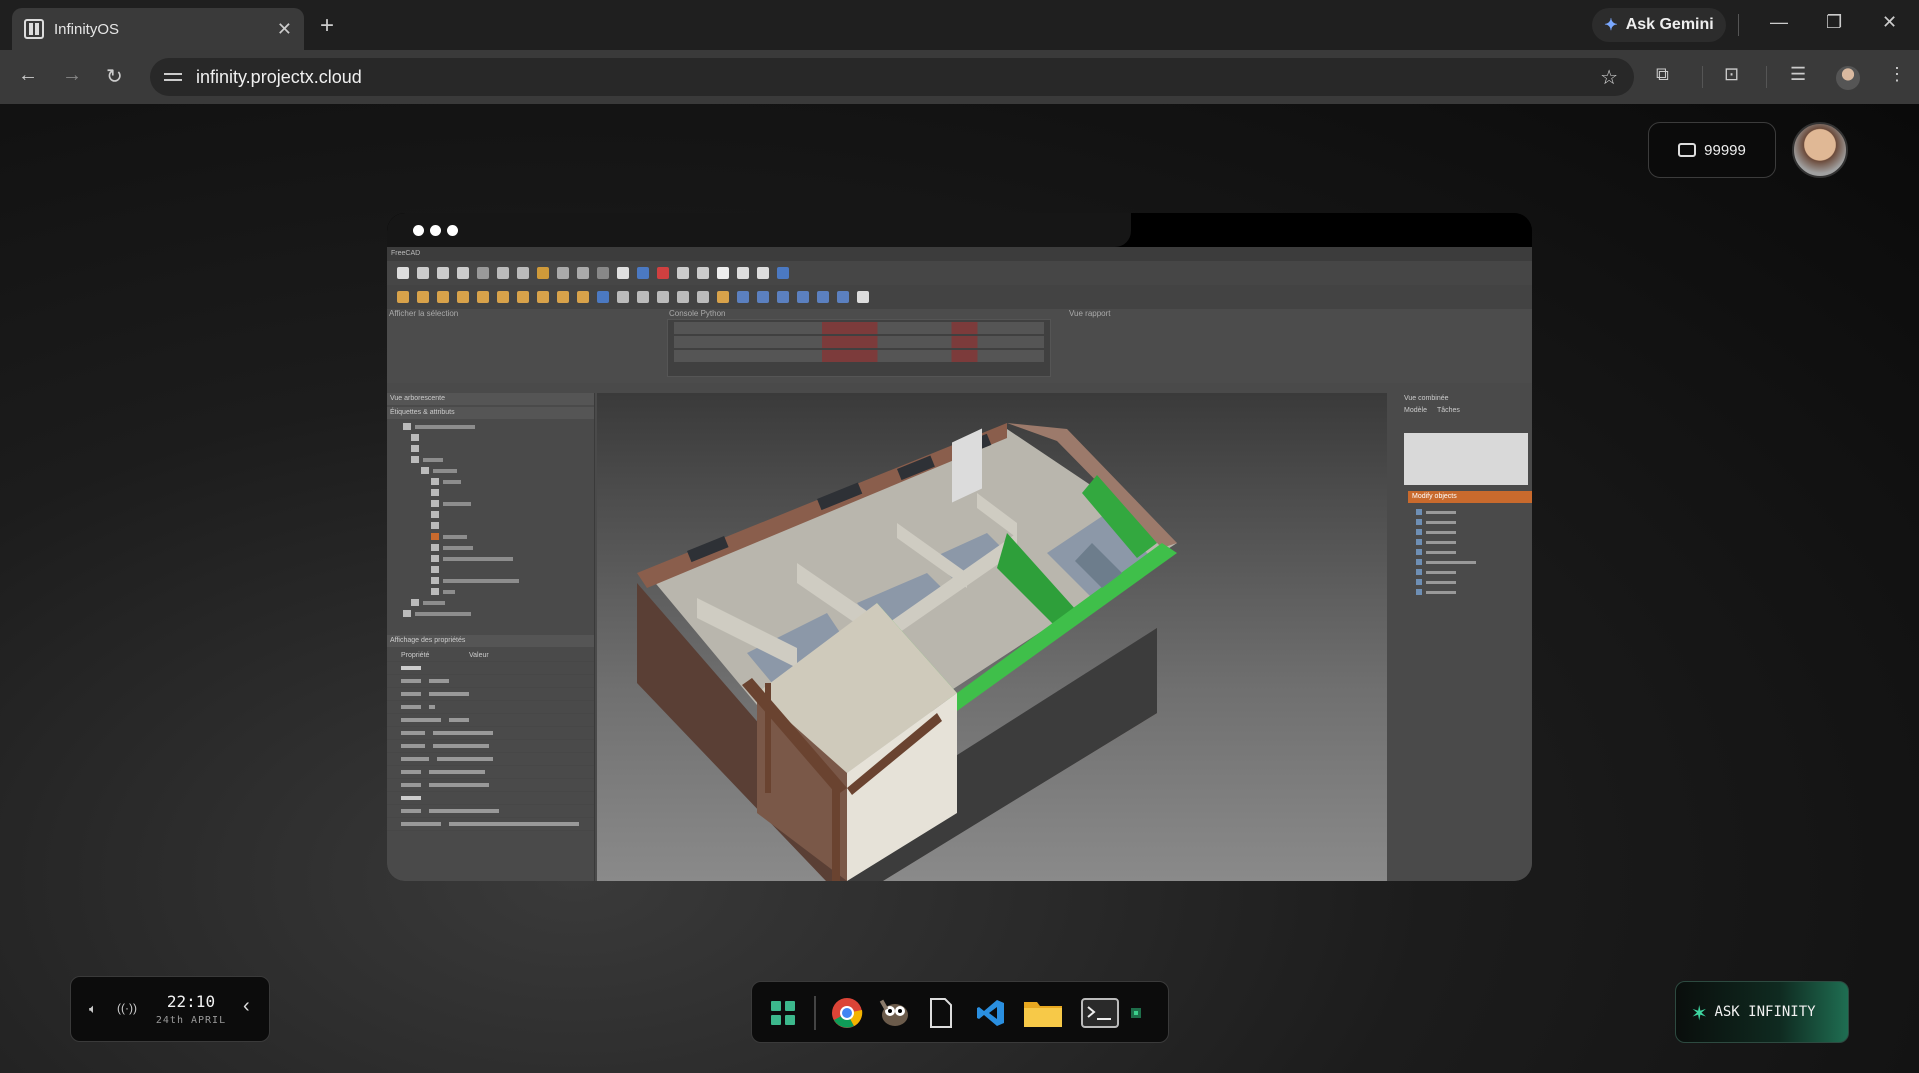 This screenshot has width=1919, height=1073. Describe the element at coordinates (1448, 411) in the screenshot. I see `tab-tasks: Tâches` at that location.